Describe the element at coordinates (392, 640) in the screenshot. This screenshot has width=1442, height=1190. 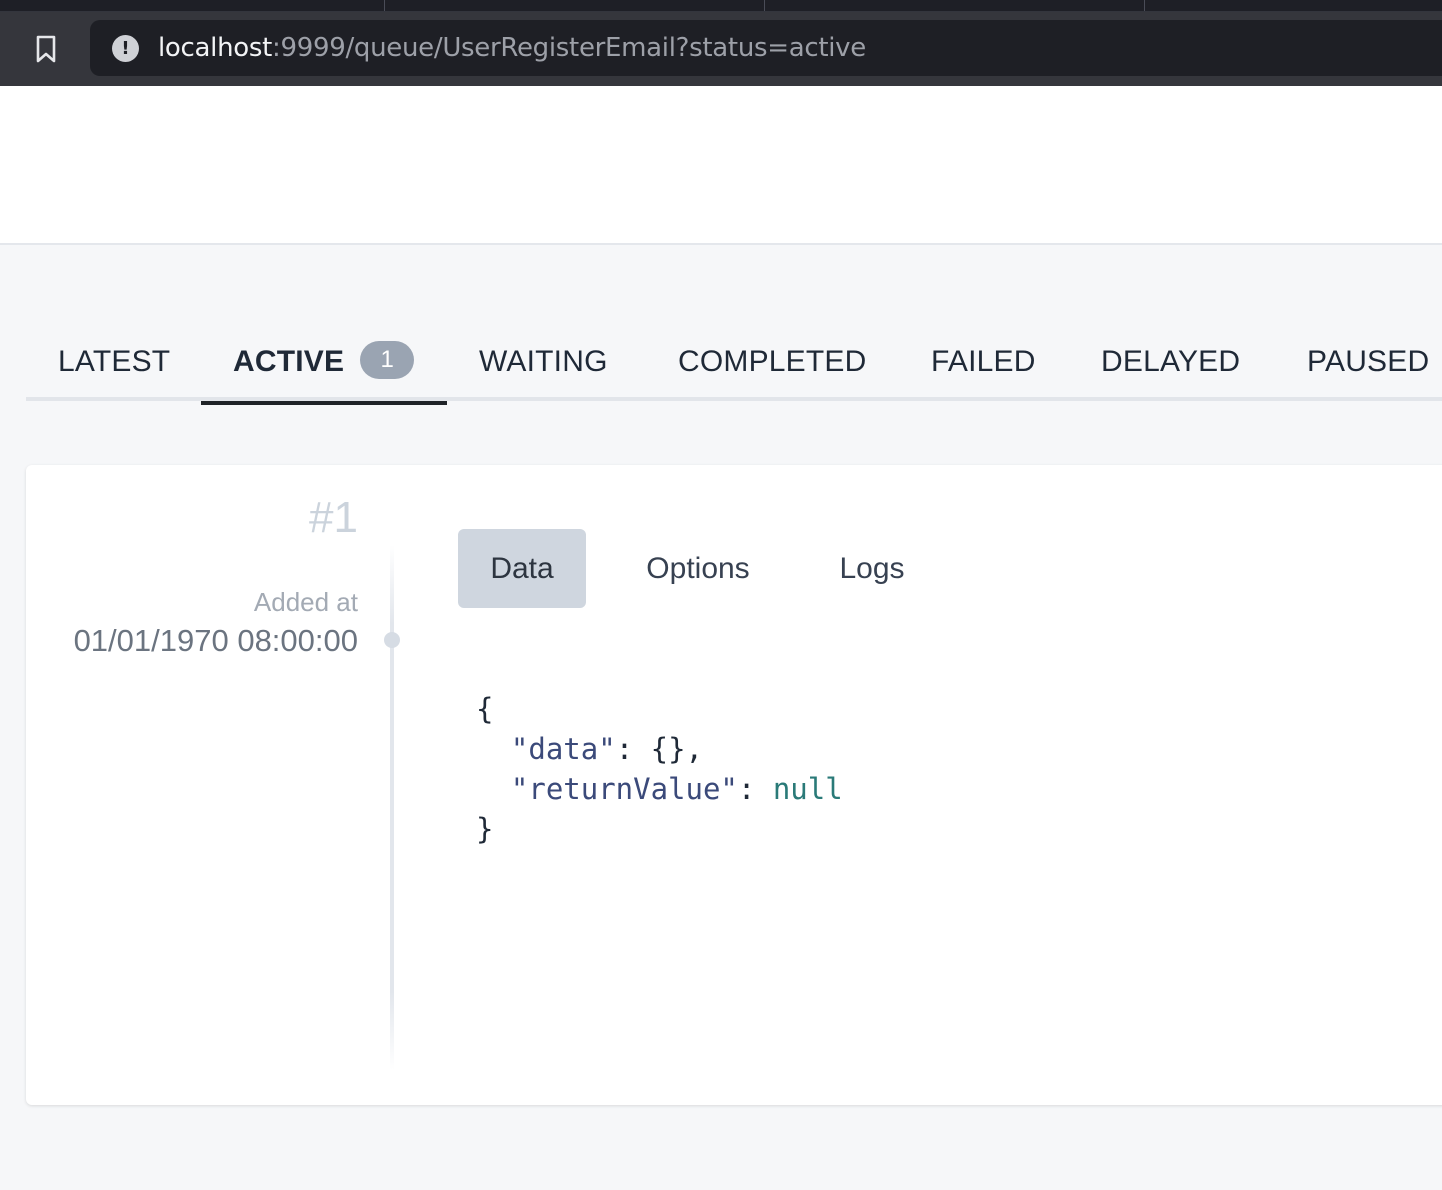
I see `timeline-dot` at that location.